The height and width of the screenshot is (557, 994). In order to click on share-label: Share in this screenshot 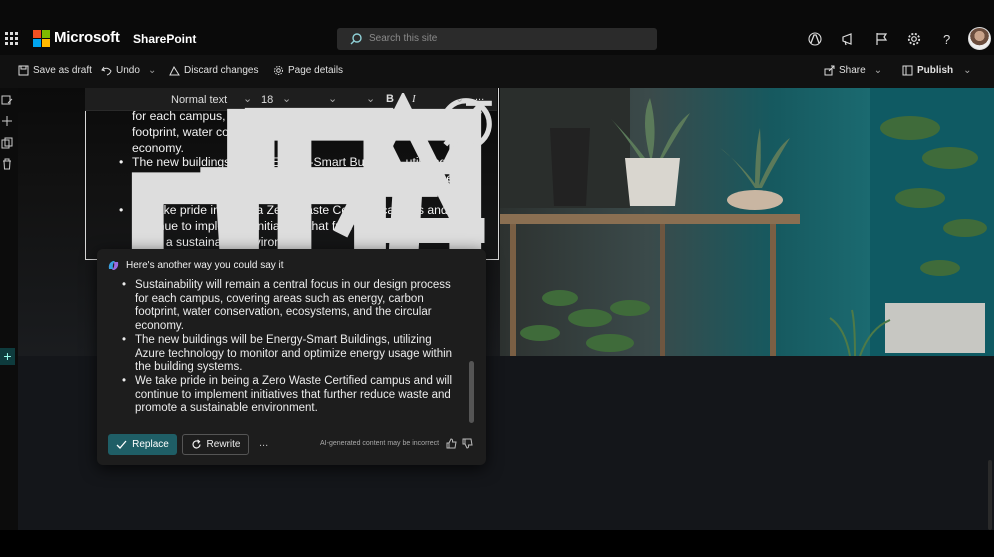, I will do `click(852, 70)`.